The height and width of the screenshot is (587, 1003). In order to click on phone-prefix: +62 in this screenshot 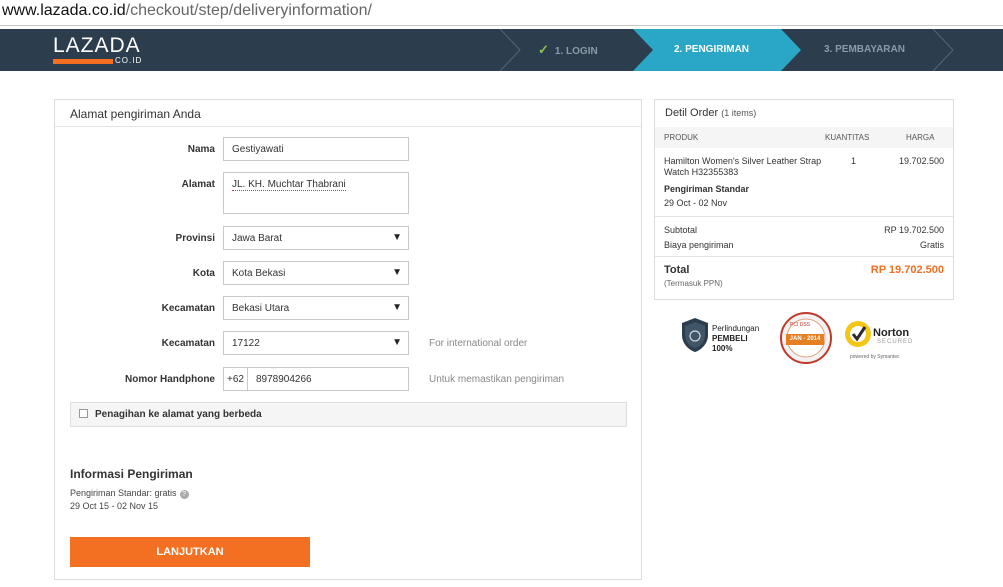, I will do `click(235, 379)`.